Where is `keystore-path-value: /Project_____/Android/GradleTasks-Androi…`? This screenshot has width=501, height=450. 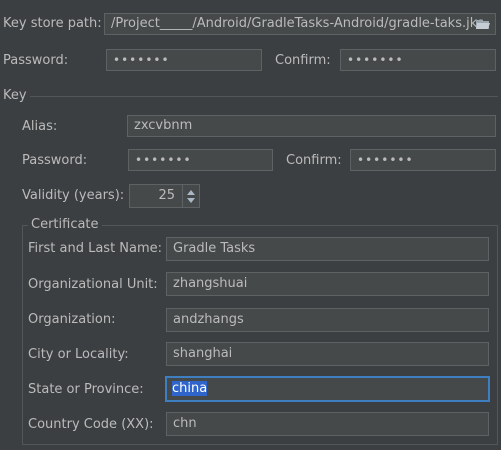
keystore-path-value: /Project_____/Android/GradleTasks-Androi… is located at coordinates (298, 23).